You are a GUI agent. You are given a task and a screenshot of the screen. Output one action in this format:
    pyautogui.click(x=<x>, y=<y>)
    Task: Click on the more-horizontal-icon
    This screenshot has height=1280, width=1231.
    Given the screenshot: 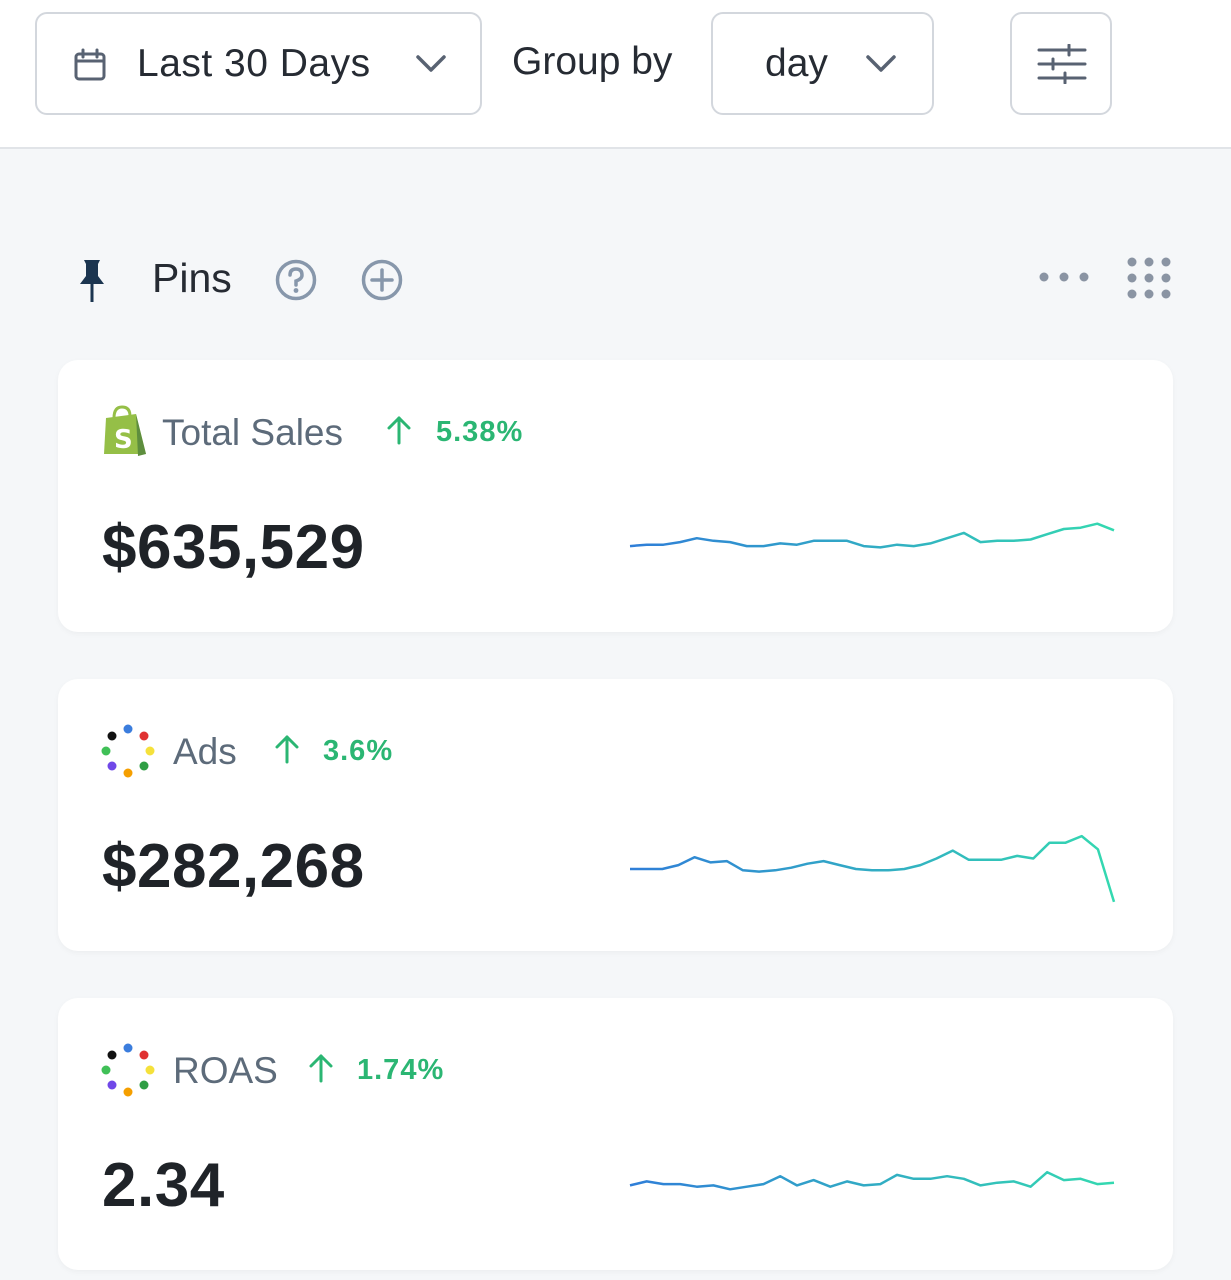 What is the action you would take?
    pyautogui.click(x=1065, y=279)
    